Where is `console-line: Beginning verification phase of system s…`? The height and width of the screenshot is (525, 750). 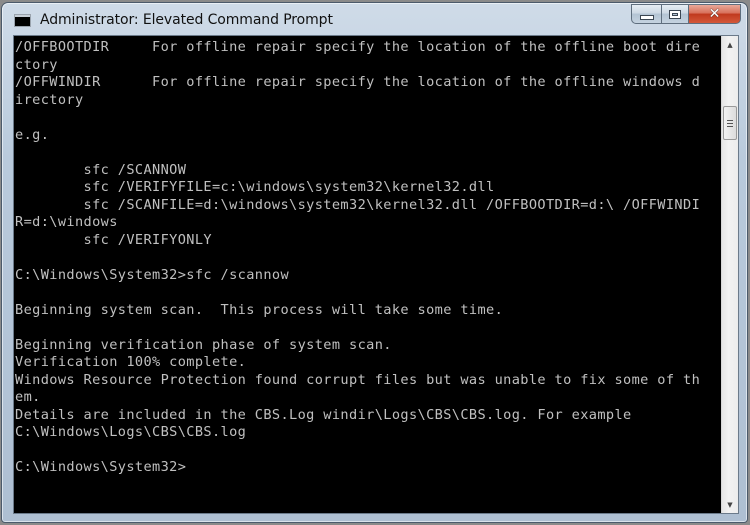
console-line: Beginning verification phase of system s… is located at coordinates (203, 344).